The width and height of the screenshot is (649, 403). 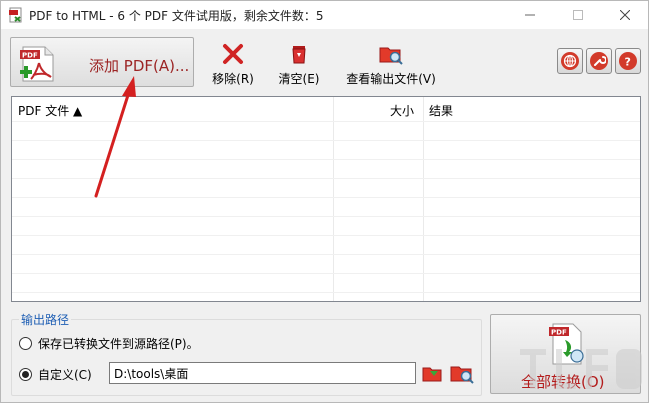 I want to click on radio-circle-selected, so click(x=25, y=374).